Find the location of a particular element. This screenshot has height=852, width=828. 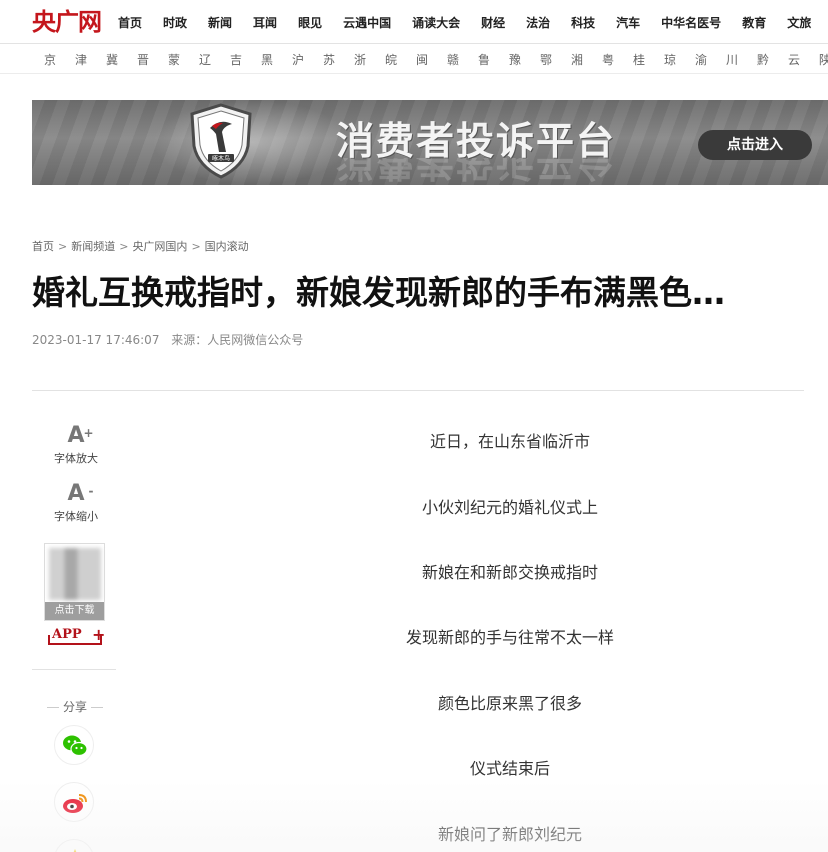

province-link: 陕 is located at coordinates (823, 59).